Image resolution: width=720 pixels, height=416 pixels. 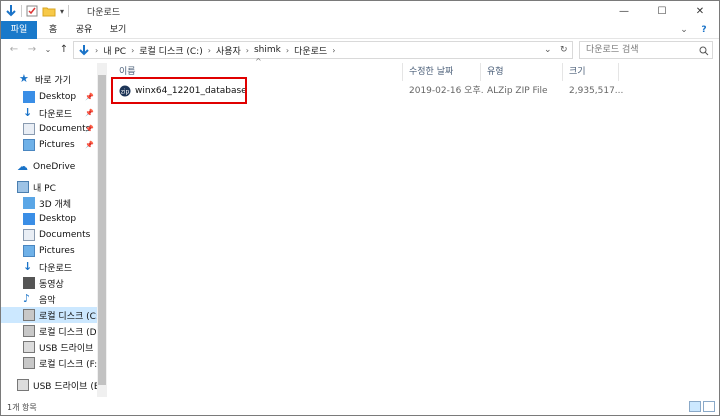 I want to click on column-header-size: 크기, so click(x=591, y=72).